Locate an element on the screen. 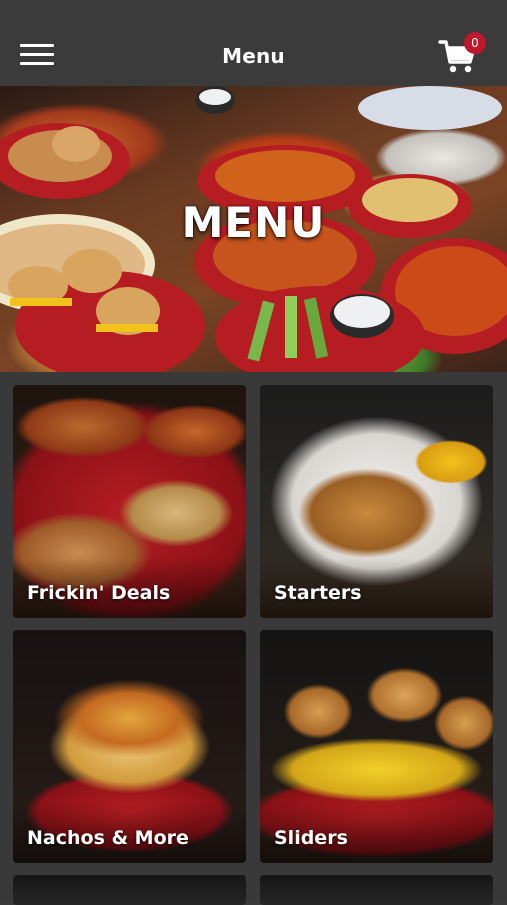 This screenshot has width=507, height=905. category-card-sliders: Sliders is located at coordinates (376, 746).